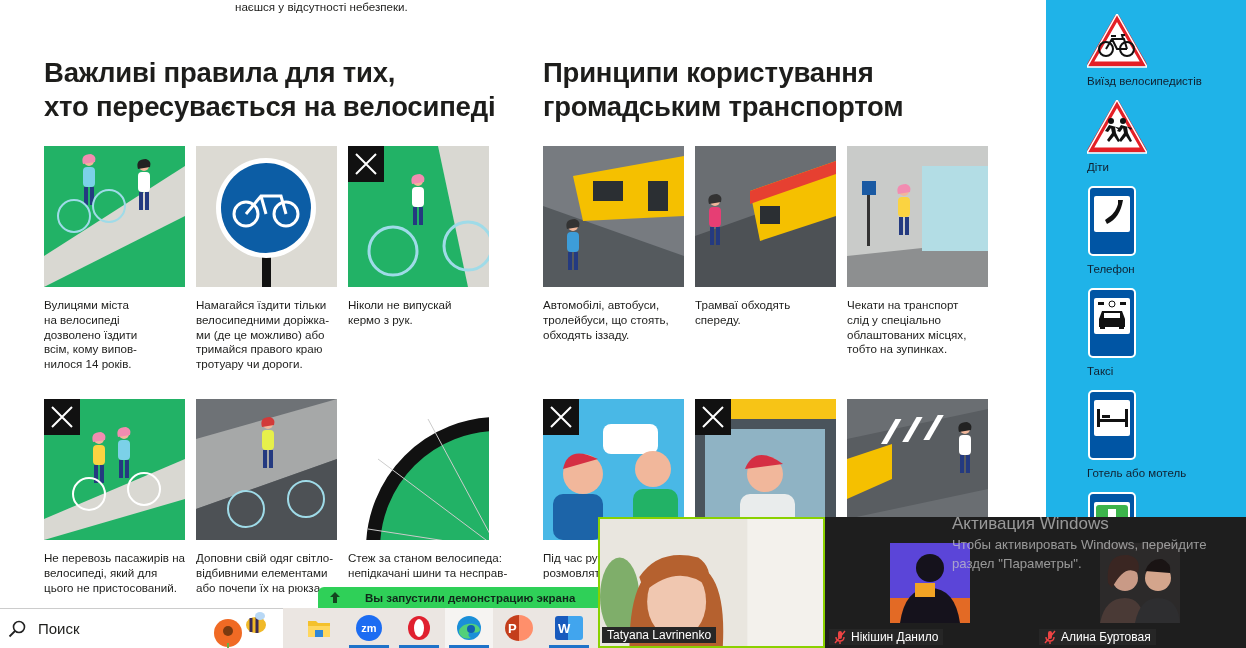 The height and width of the screenshot is (648, 1246). I want to click on arrow-icon, so click(335, 597).